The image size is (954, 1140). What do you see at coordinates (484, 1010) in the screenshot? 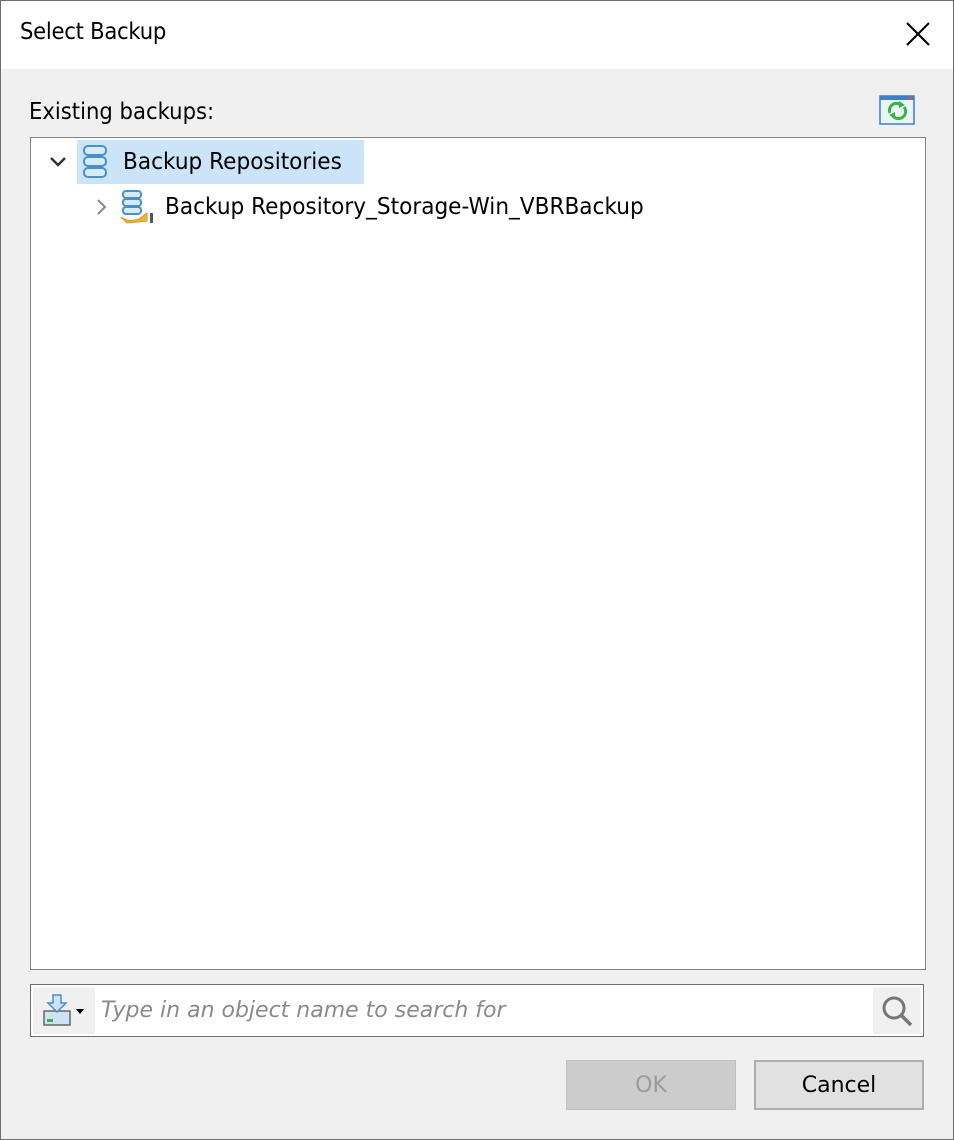
I see `search-input` at bounding box center [484, 1010].